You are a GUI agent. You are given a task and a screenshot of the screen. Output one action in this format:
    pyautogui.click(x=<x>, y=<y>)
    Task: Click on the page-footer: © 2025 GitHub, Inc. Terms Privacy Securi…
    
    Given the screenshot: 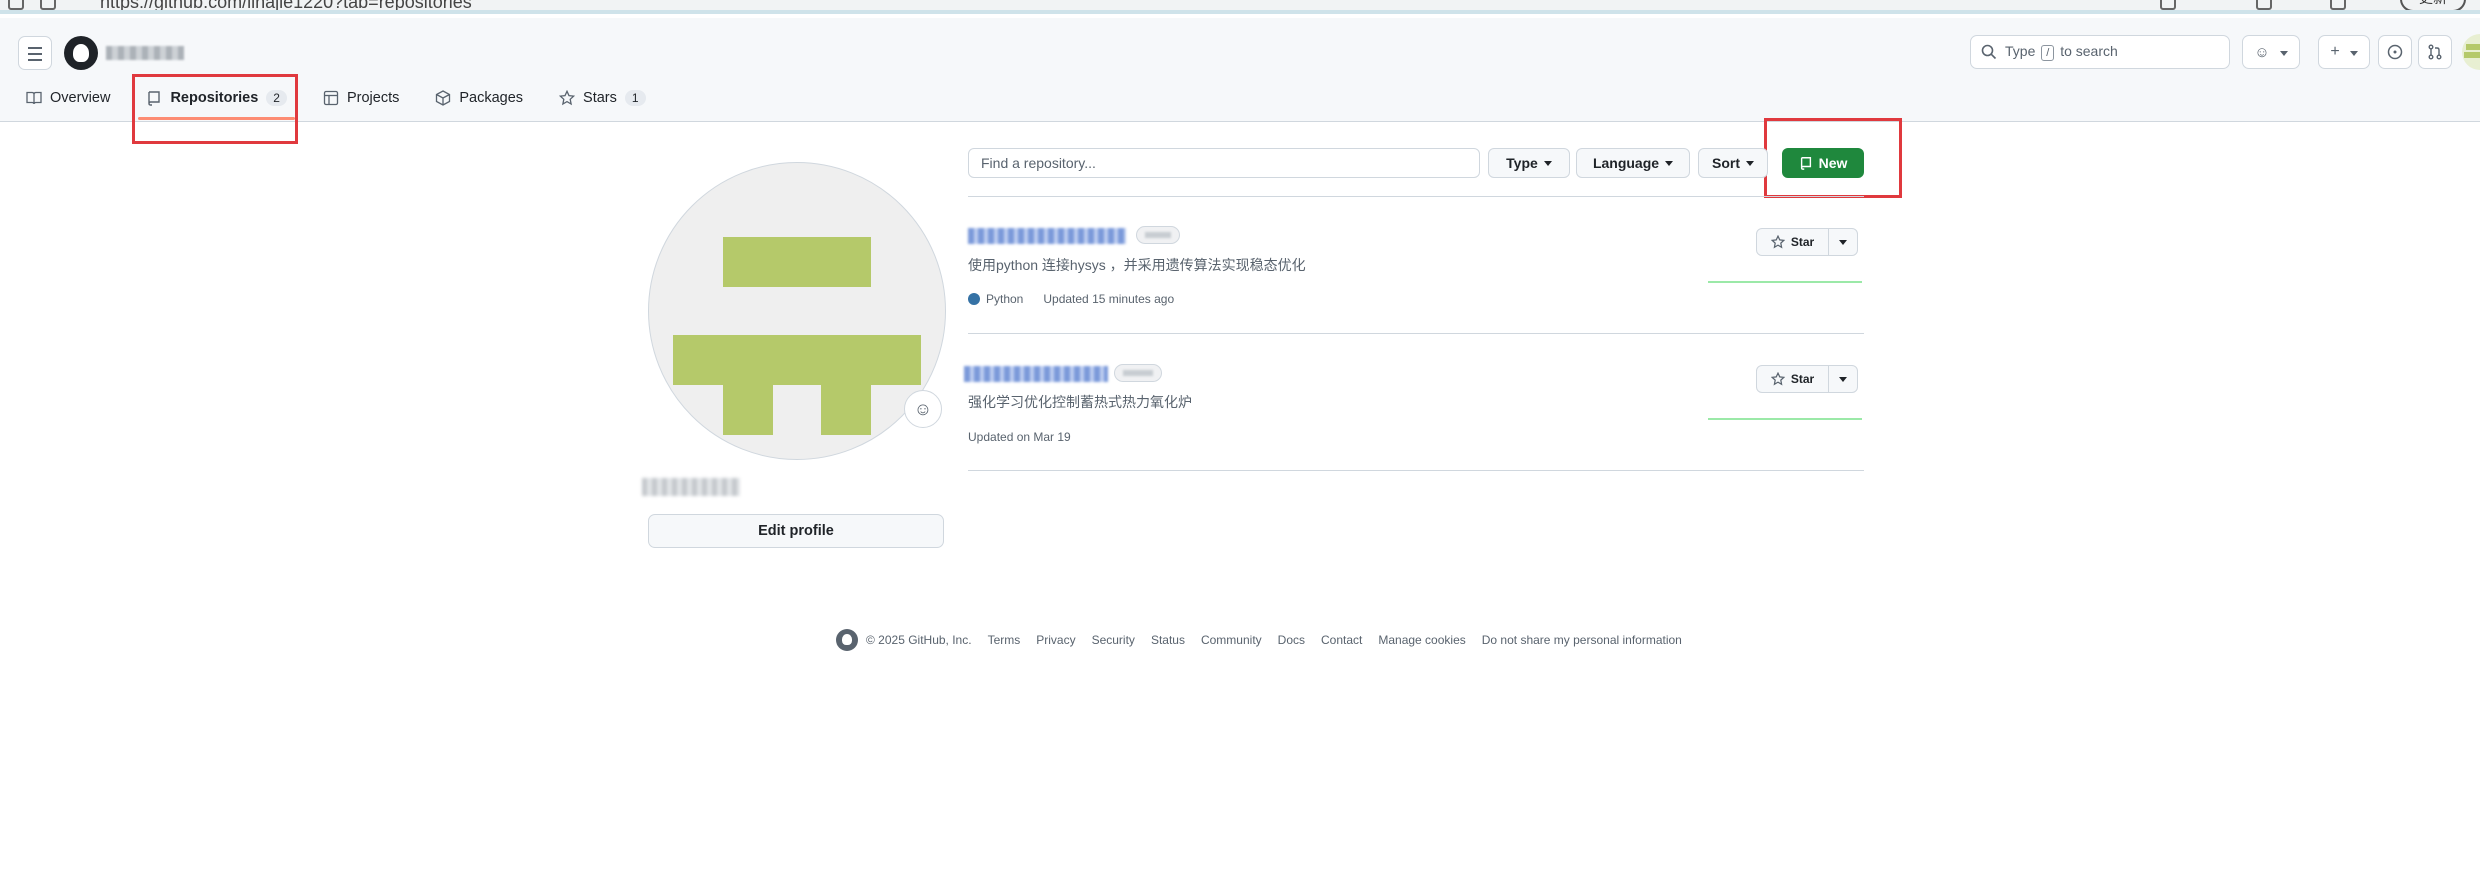 What is the action you would take?
    pyautogui.click(x=1259, y=640)
    